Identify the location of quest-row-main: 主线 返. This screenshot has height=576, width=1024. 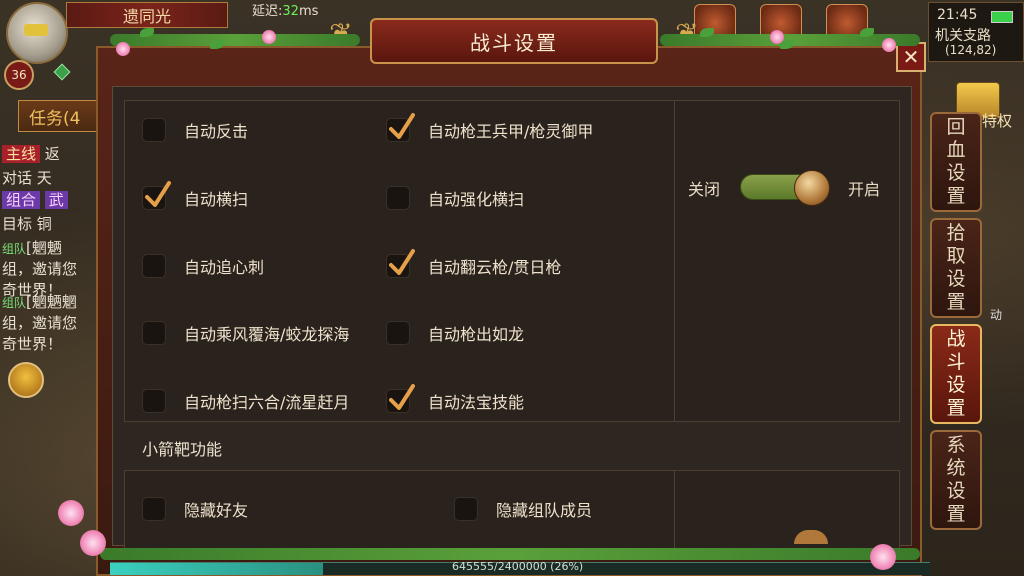
(31, 154).